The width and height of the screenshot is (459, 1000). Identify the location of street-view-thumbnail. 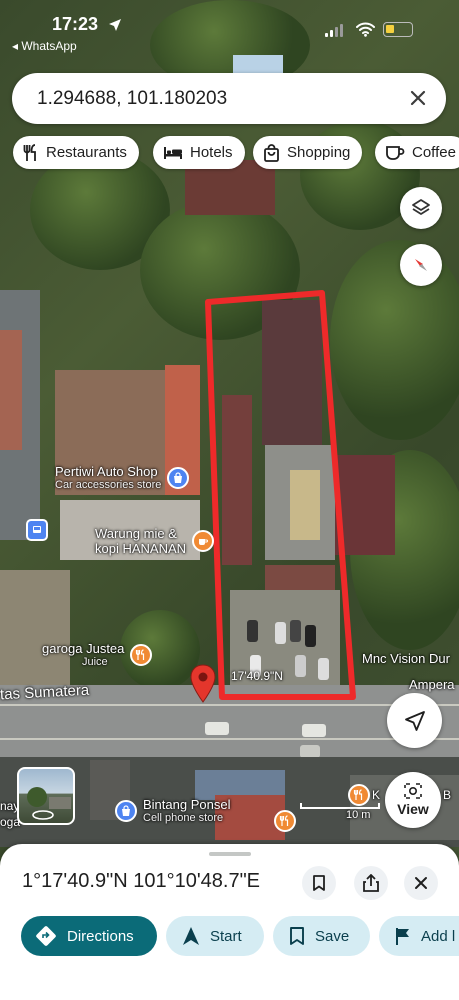
(46, 796).